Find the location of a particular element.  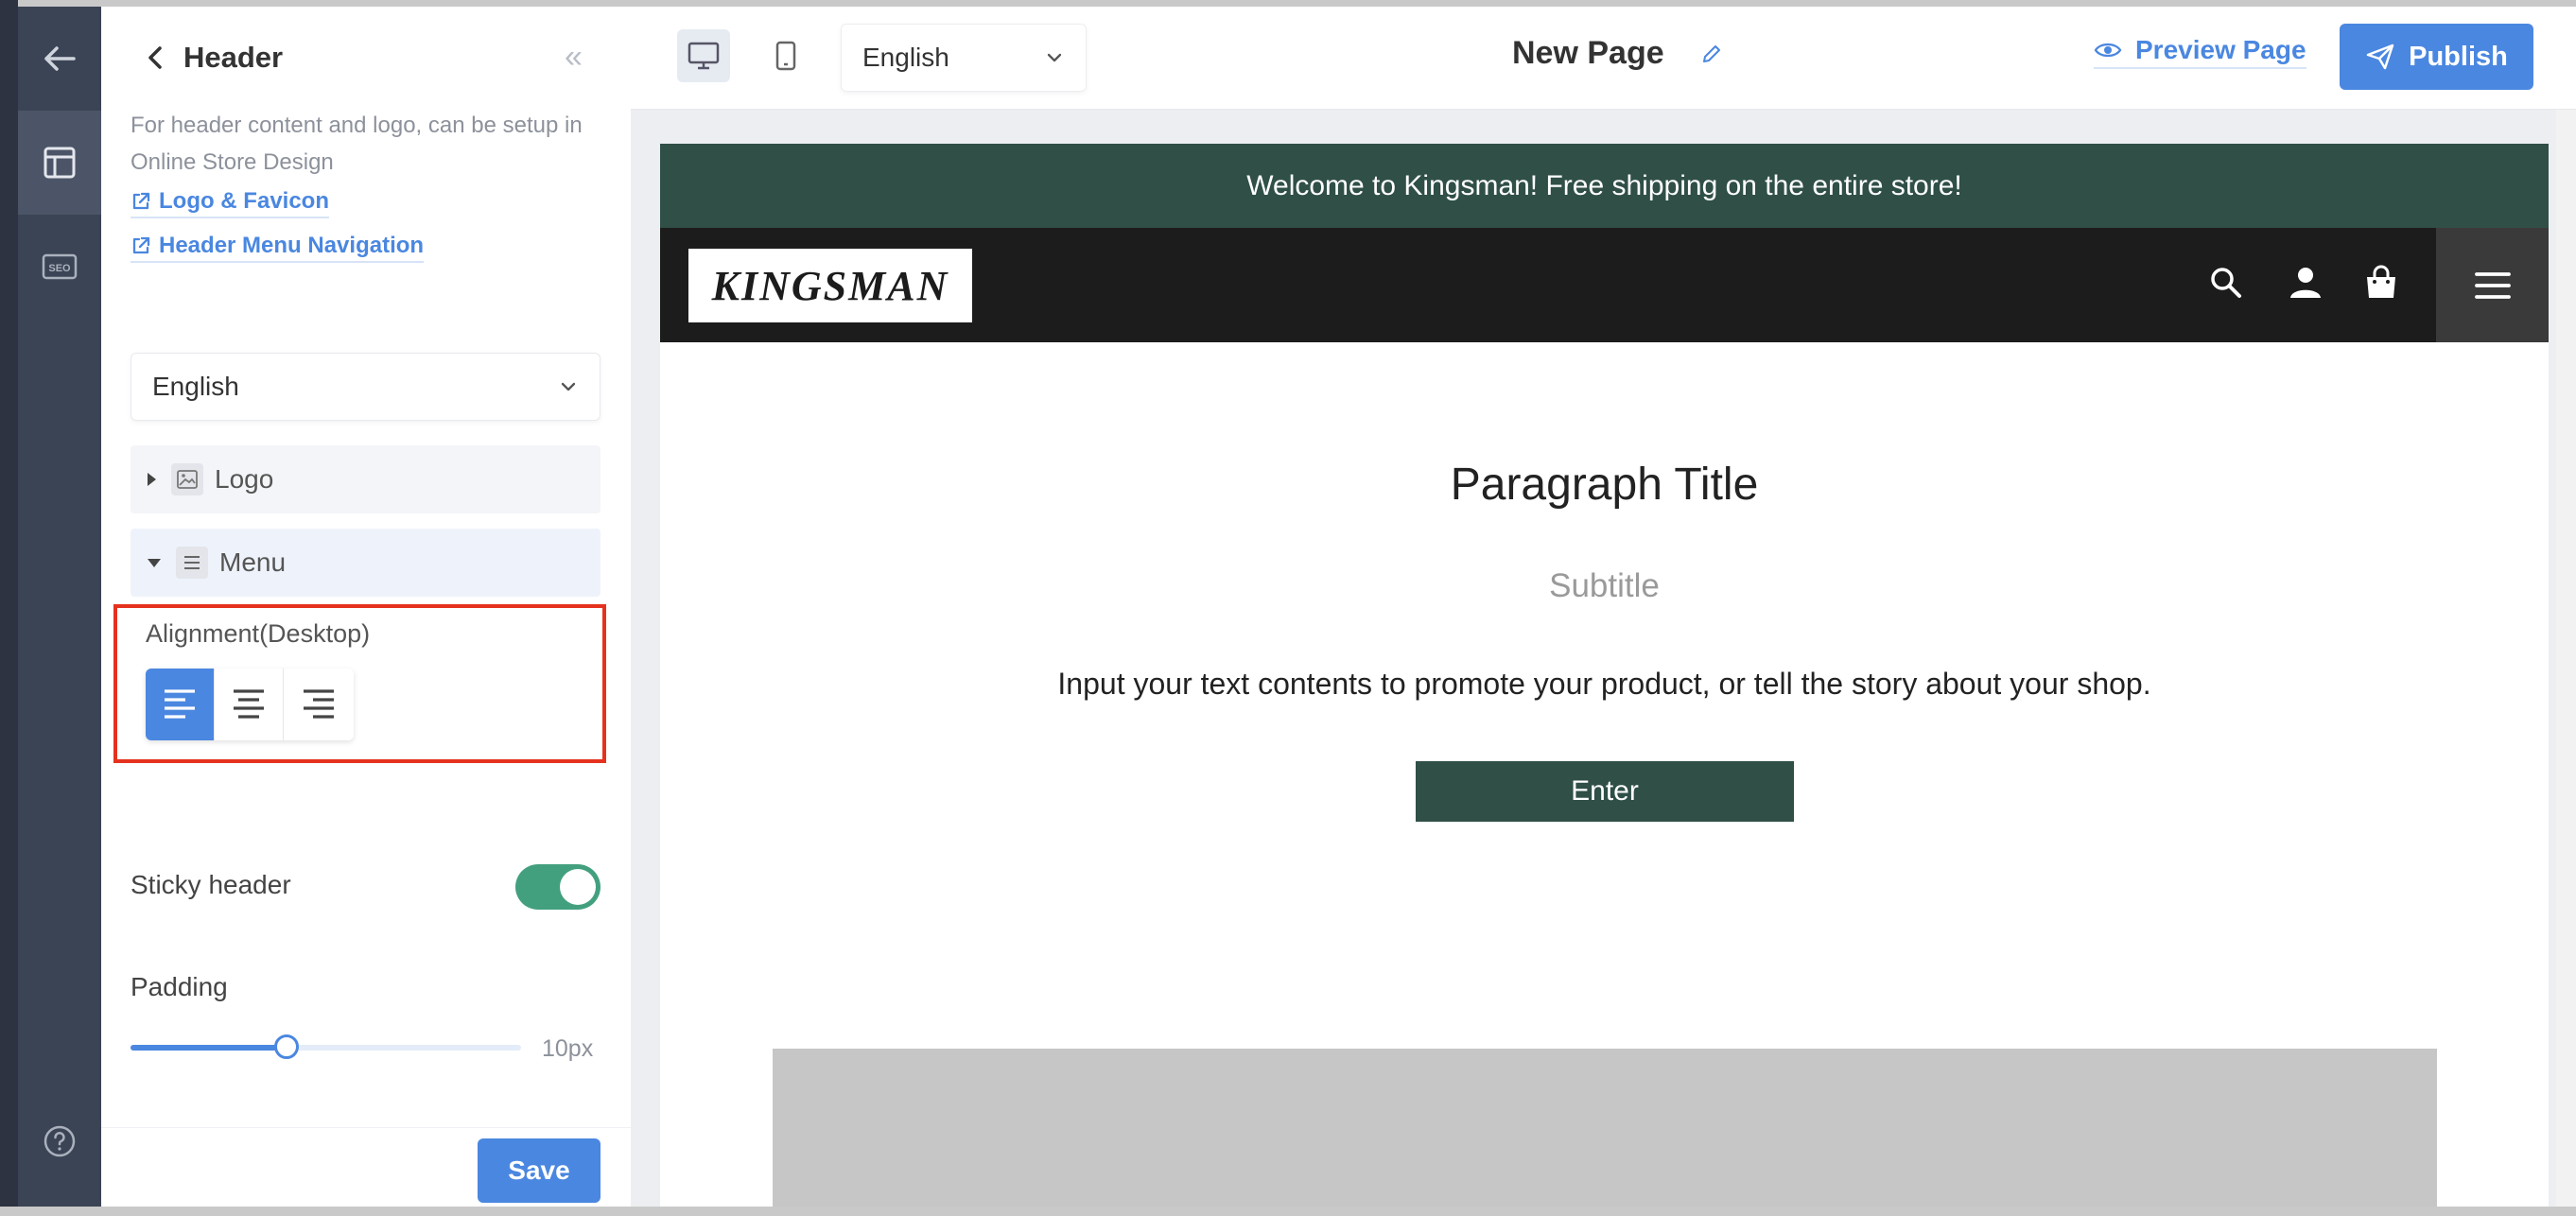

help-icon is located at coordinates (59, 1141).